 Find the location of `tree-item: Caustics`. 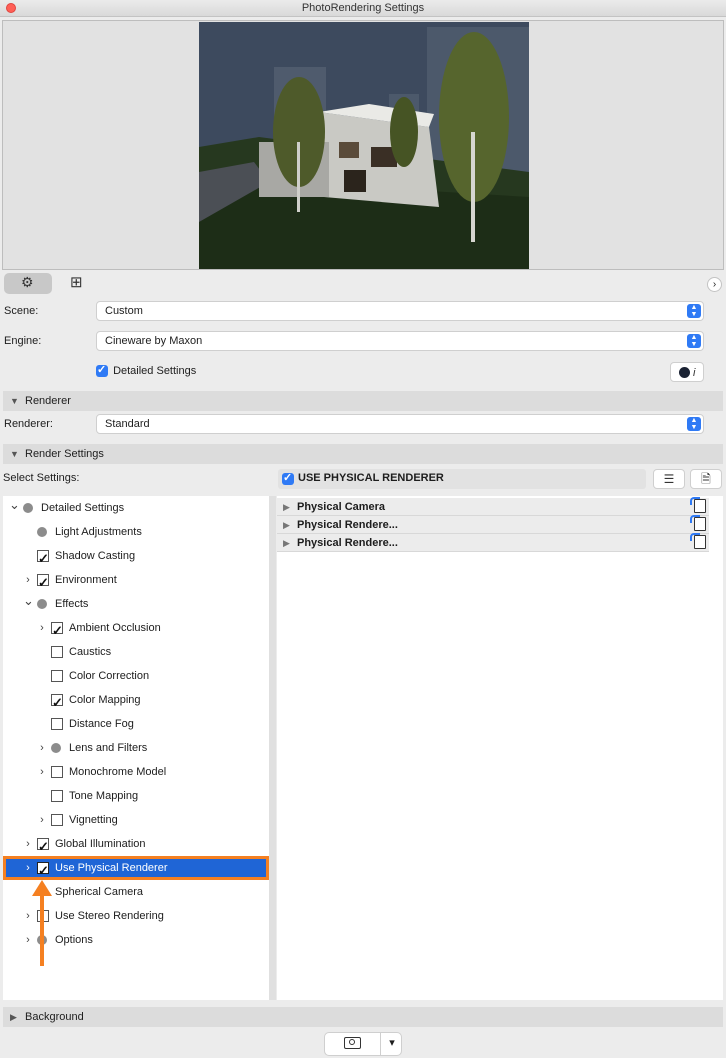

tree-item: Caustics is located at coordinates (136, 652).